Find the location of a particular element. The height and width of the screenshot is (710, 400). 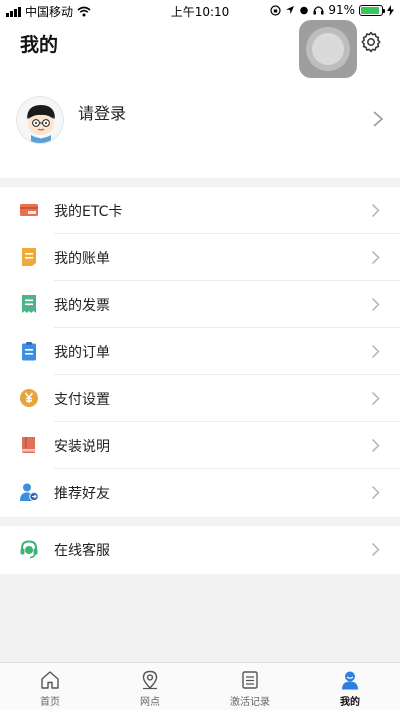

tab-label: 首页 is located at coordinates (50, 702).